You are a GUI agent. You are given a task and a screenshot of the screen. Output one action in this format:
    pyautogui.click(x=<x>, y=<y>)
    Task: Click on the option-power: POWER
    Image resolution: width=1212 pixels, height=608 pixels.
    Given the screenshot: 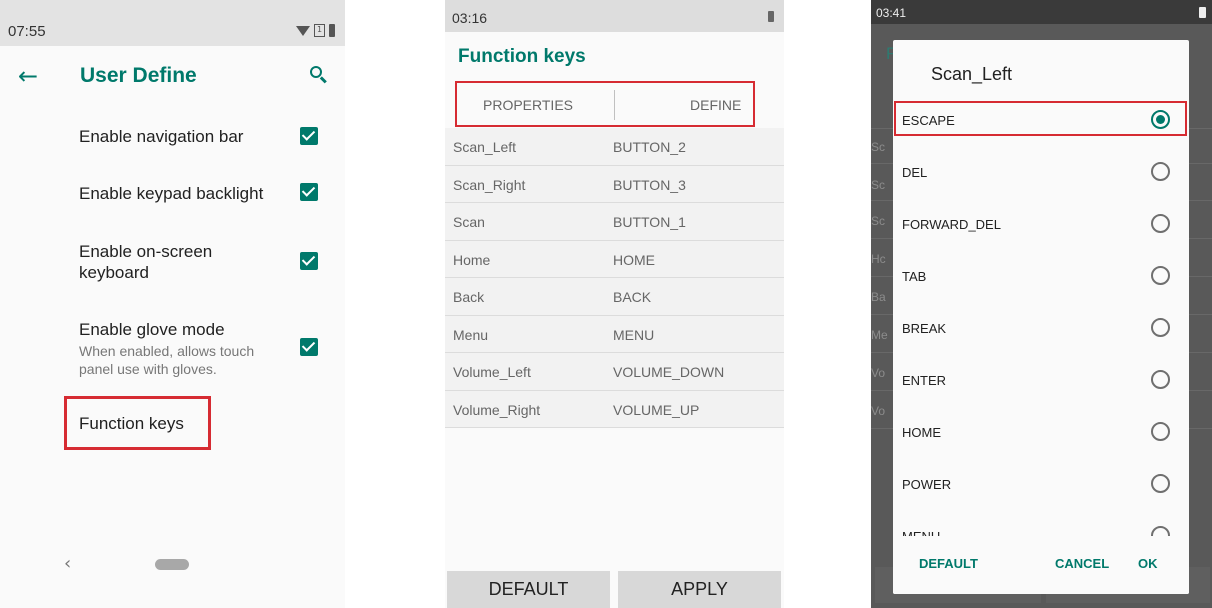 What is the action you would take?
    pyautogui.click(x=1041, y=484)
    